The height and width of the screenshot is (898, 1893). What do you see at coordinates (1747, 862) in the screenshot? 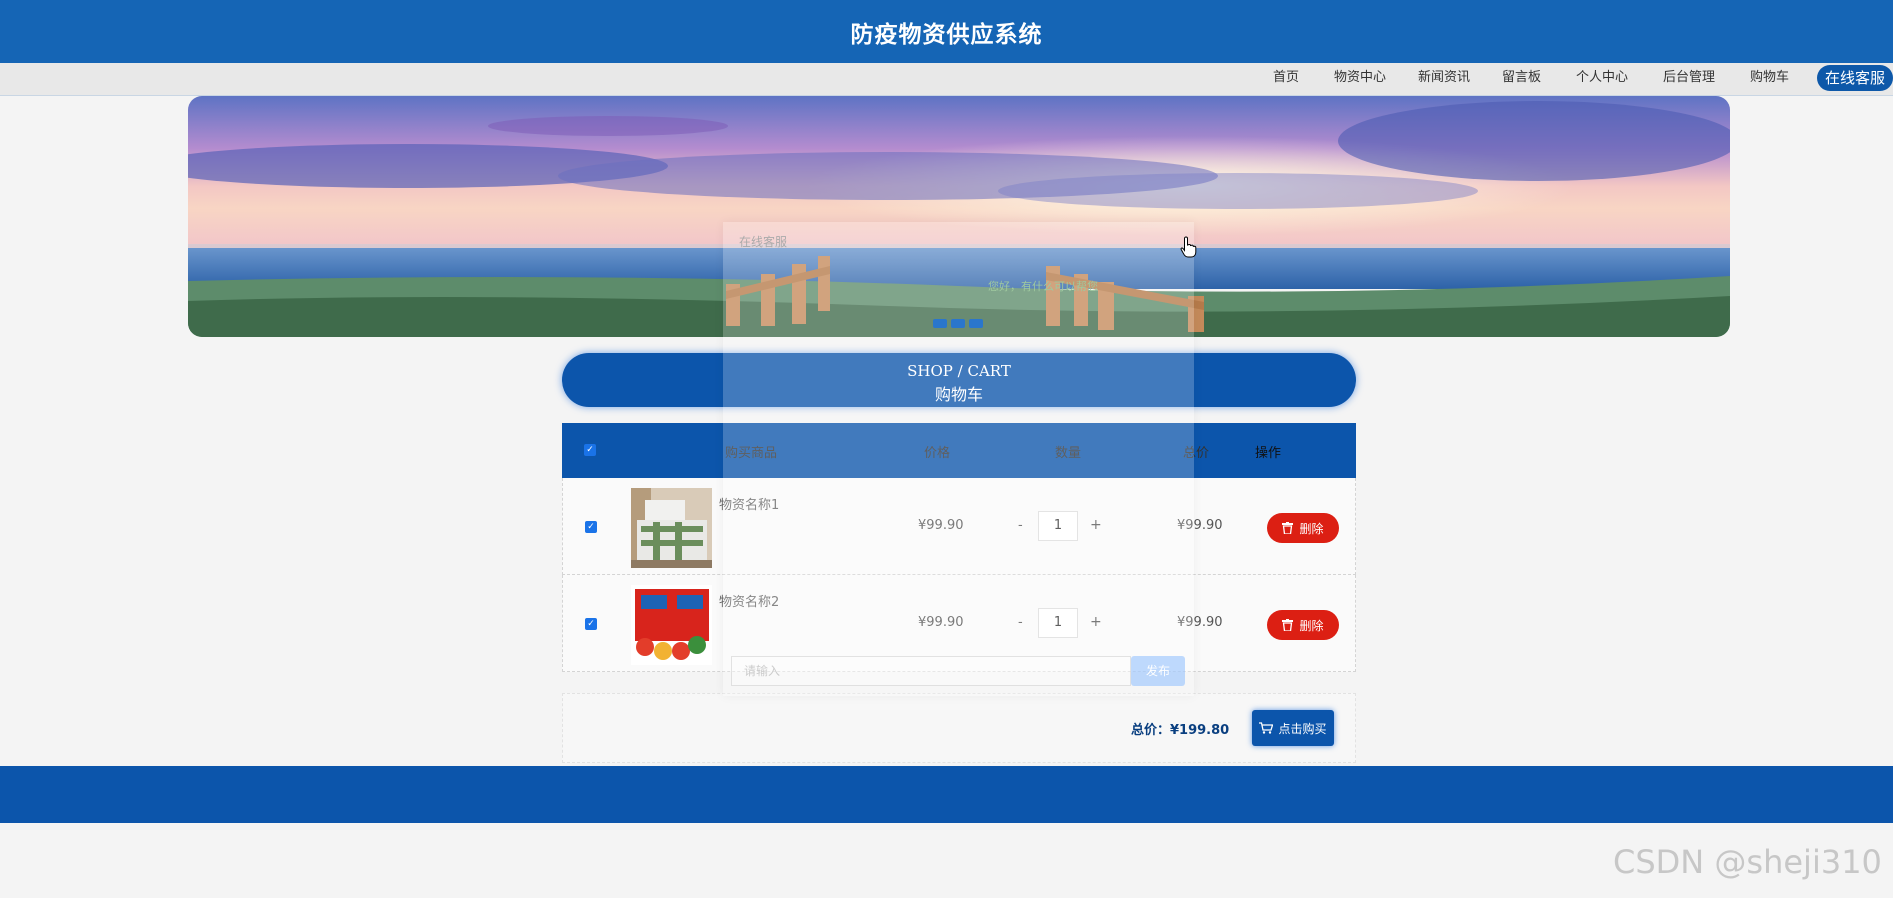
I see `watermark: CSDN @sheji310` at bounding box center [1747, 862].